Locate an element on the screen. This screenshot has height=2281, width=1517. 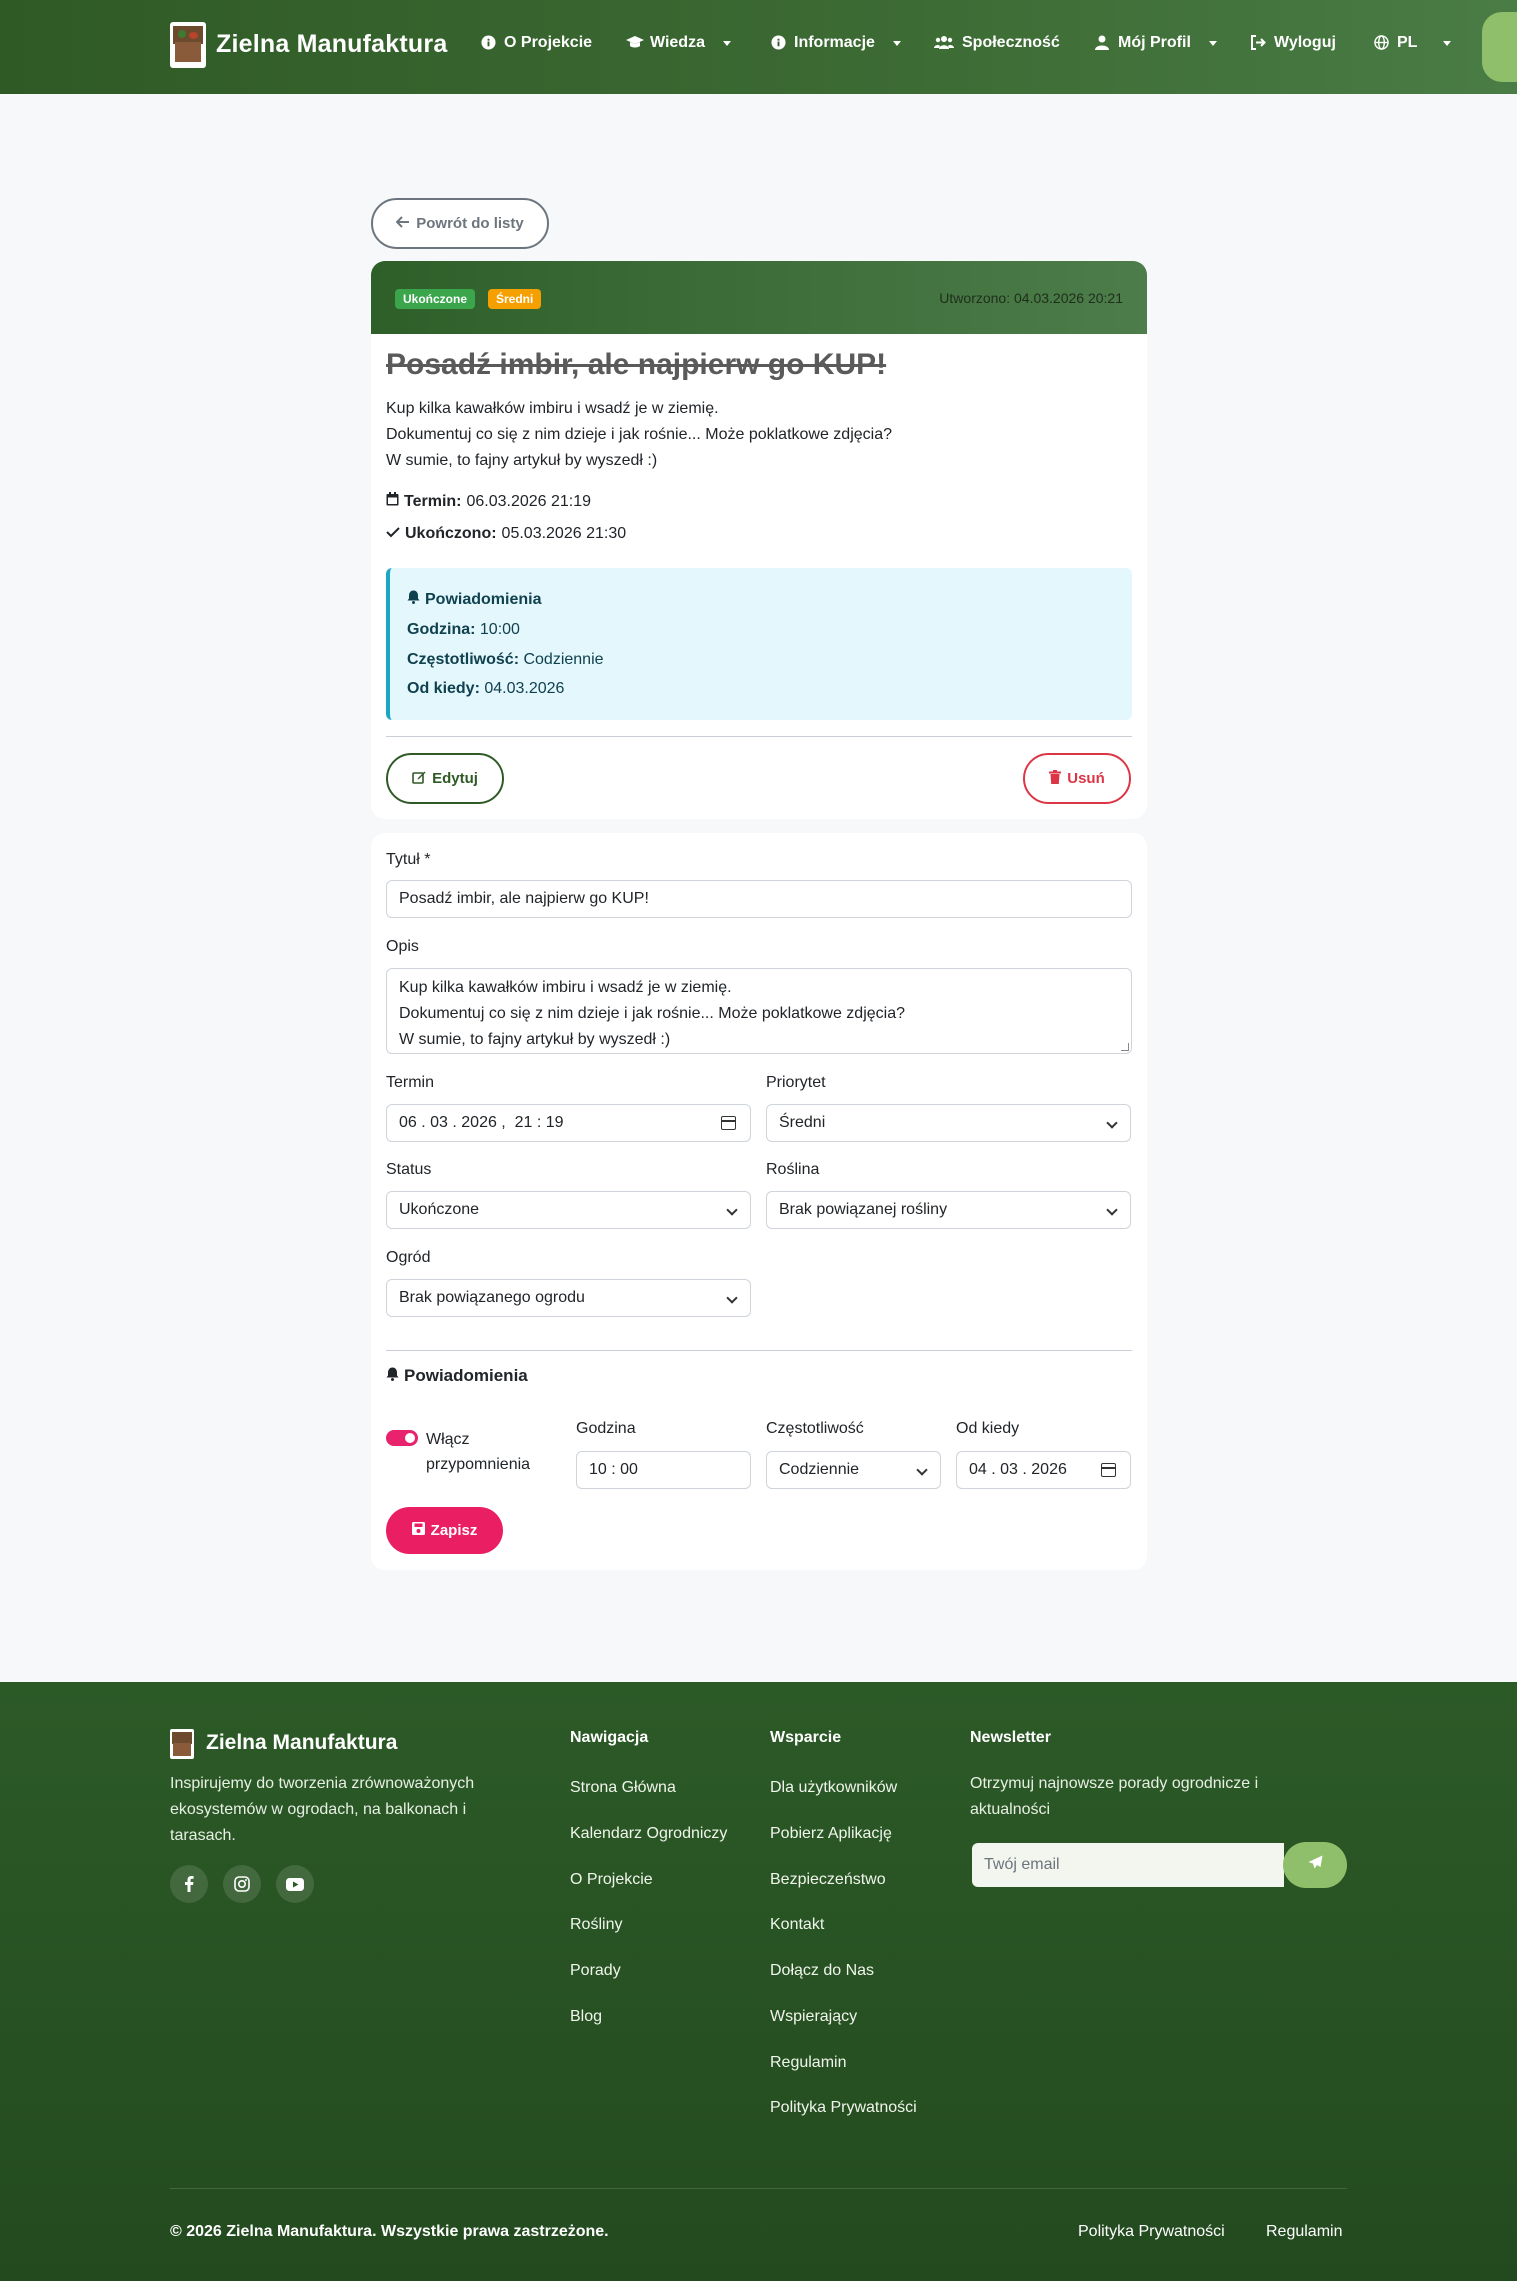
footer-link: Dla użytkowników is located at coordinates (833, 1788).